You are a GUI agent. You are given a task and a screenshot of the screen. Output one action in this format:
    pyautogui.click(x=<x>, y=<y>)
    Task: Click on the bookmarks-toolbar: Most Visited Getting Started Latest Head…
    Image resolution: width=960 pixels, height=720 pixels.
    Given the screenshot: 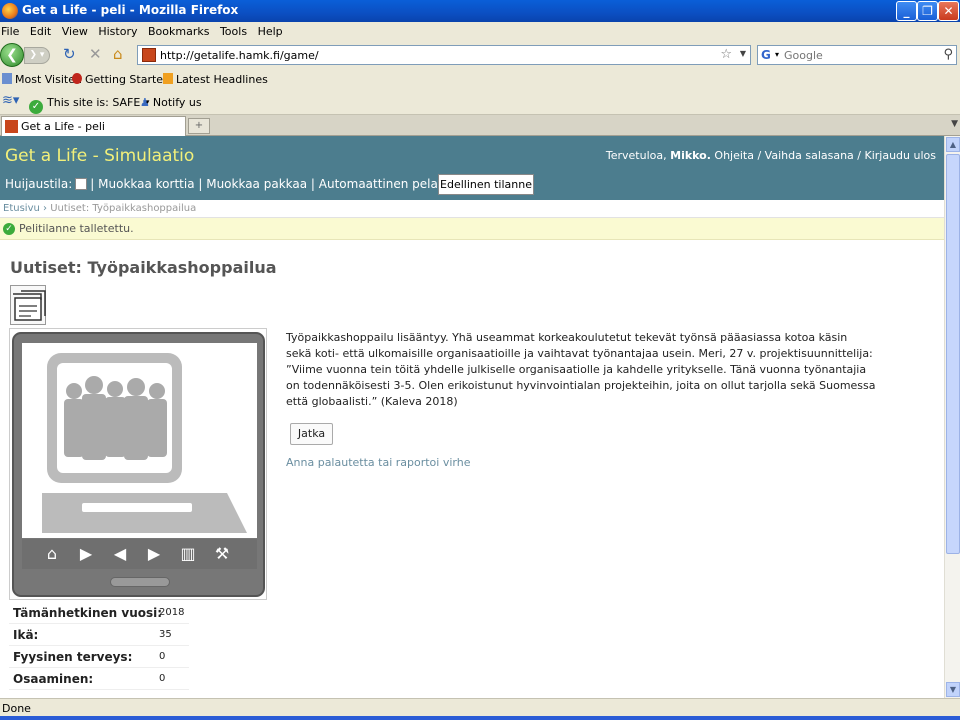 What is the action you would take?
    pyautogui.click(x=480, y=79)
    